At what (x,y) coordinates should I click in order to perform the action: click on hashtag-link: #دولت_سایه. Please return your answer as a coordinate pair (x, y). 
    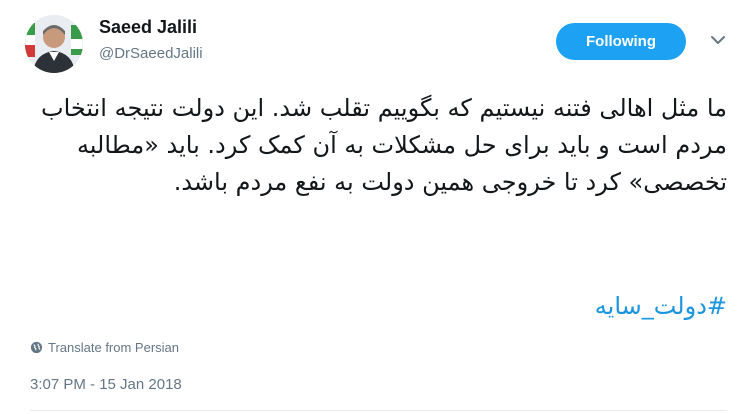
    Looking at the image, I should click on (661, 306).